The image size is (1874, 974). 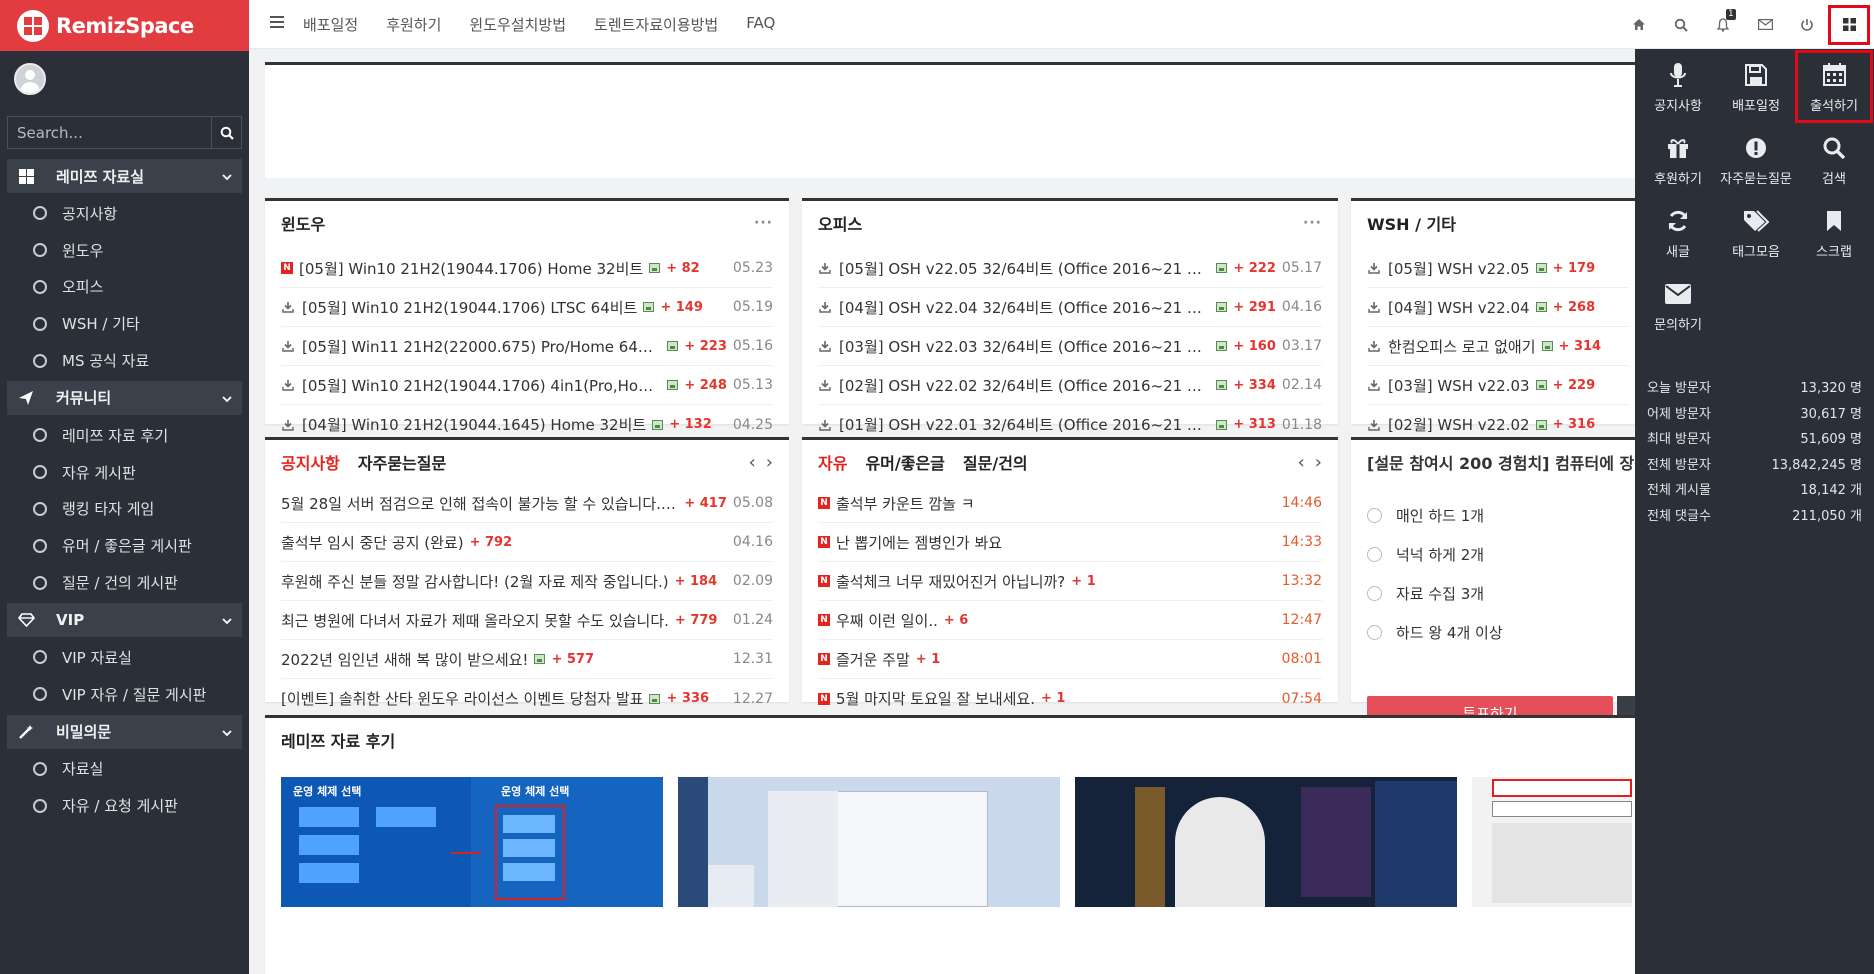 What do you see at coordinates (1849, 24) in the screenshot?
I see `quick-menu-grid-icon` at bounding box center [1849, 24].